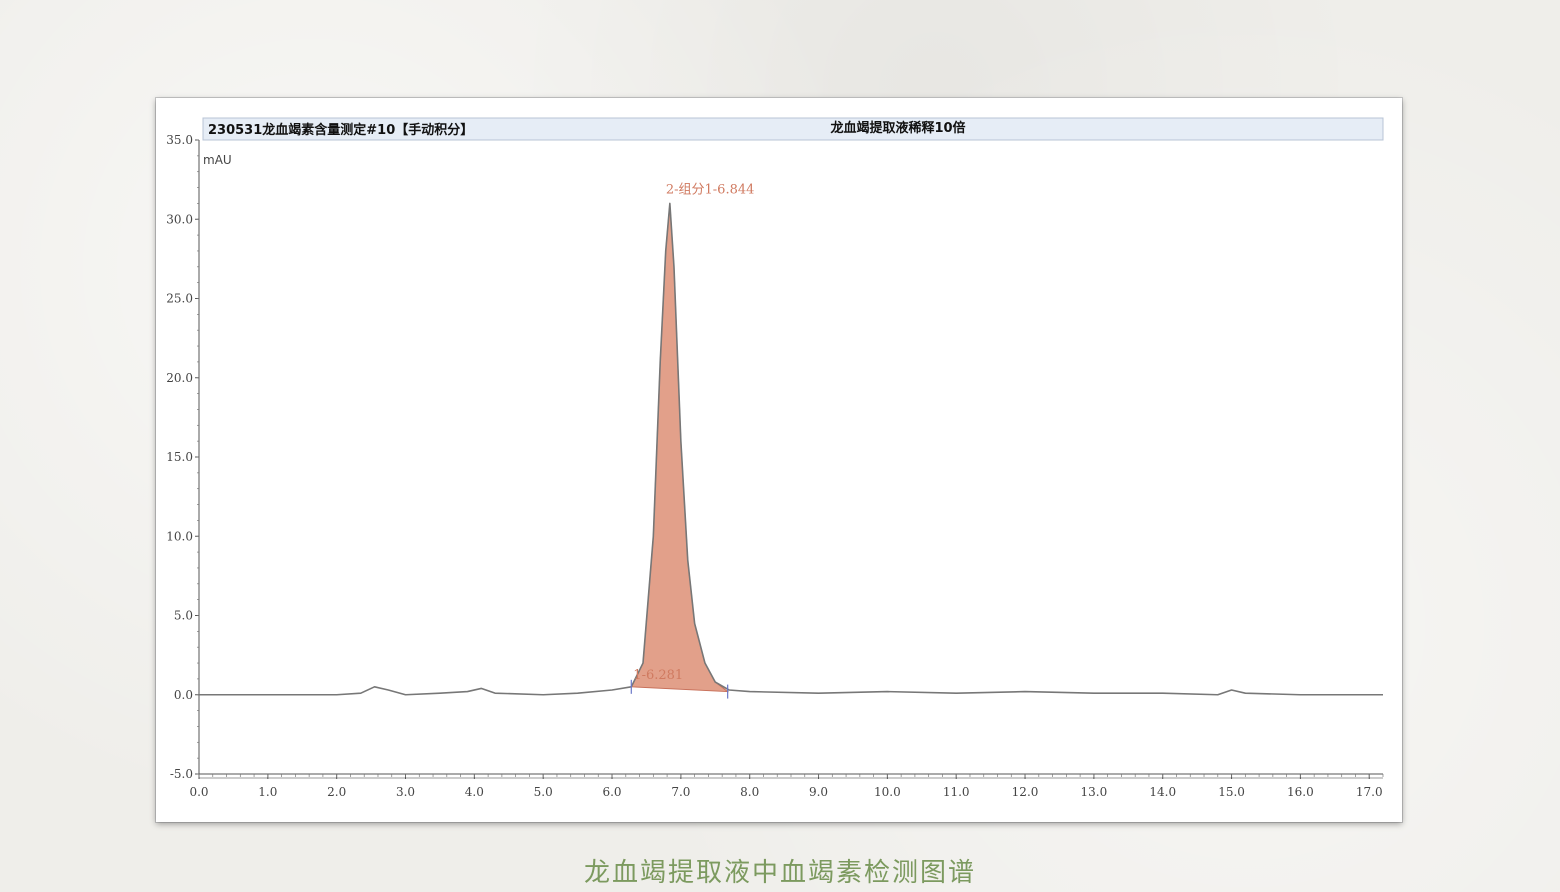 This screenshot has height=892, width=1560. What do you see at coordinates (680, 792) in the screenshot?
I see `x-tick-label: 7.0` at bounding box center [680, 792].